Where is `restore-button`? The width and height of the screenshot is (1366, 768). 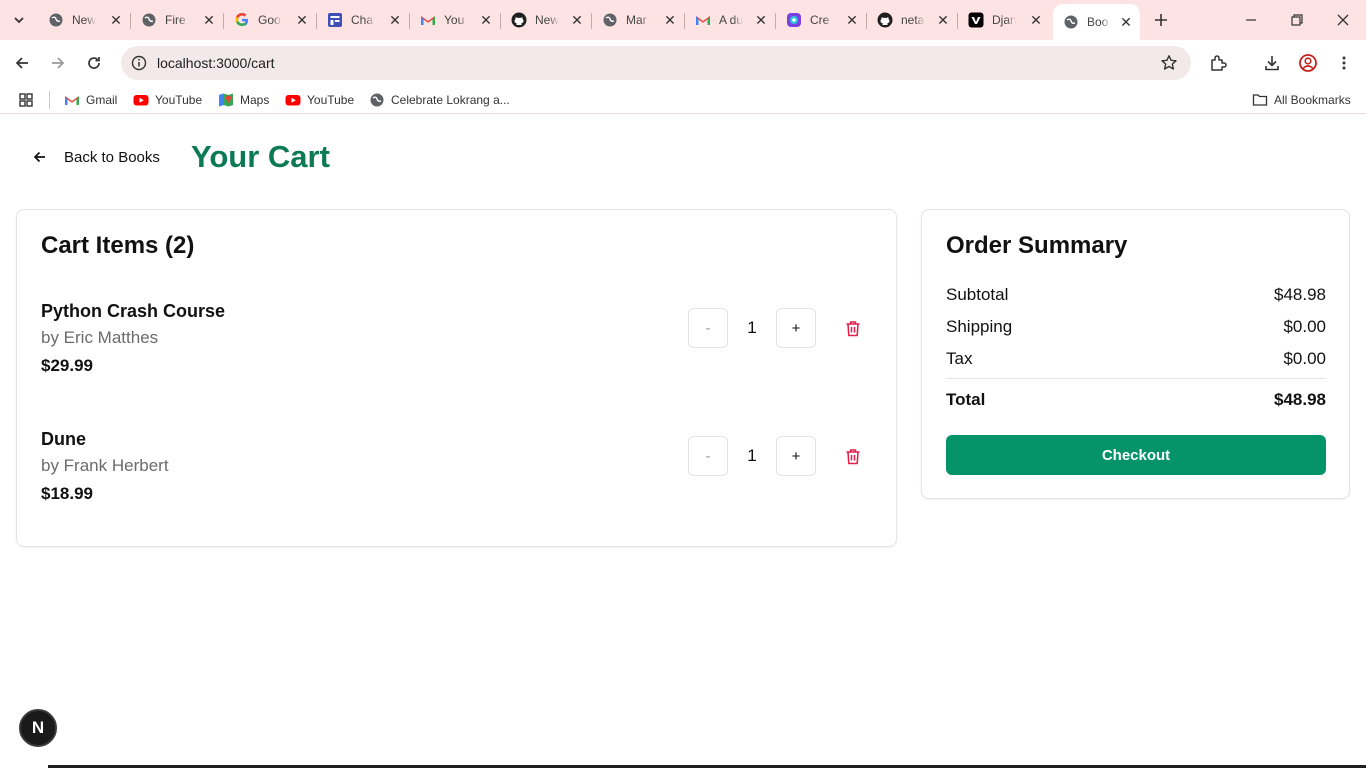
restore-button is located at coordinates (1297, 20).